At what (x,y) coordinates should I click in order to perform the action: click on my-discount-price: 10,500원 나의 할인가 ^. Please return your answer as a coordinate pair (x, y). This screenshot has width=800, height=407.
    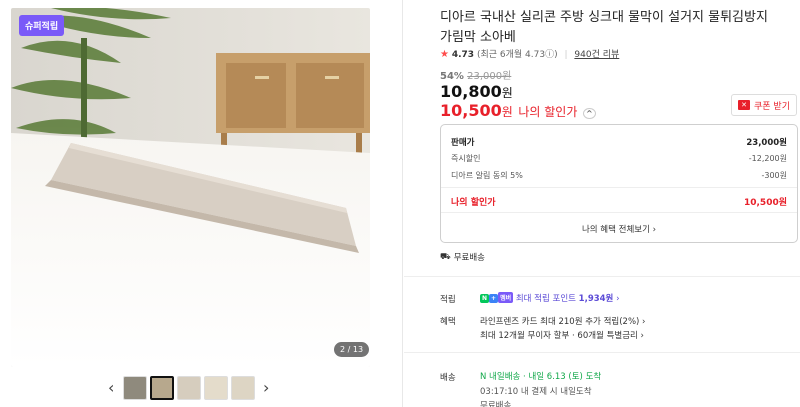
    Looking at the image, I should click on (518, 110).